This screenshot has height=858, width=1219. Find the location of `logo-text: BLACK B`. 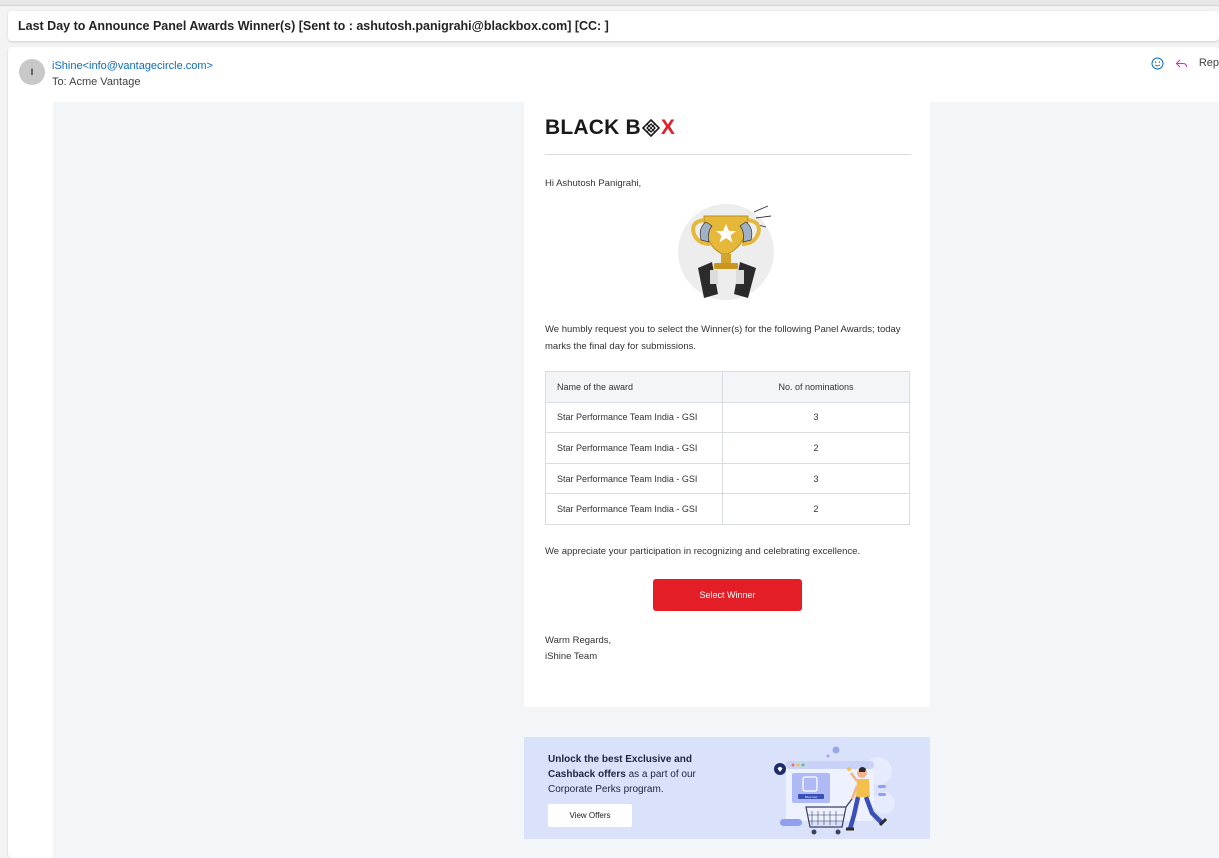

logo-text: BLACK B is located at coordinates (593, 127).